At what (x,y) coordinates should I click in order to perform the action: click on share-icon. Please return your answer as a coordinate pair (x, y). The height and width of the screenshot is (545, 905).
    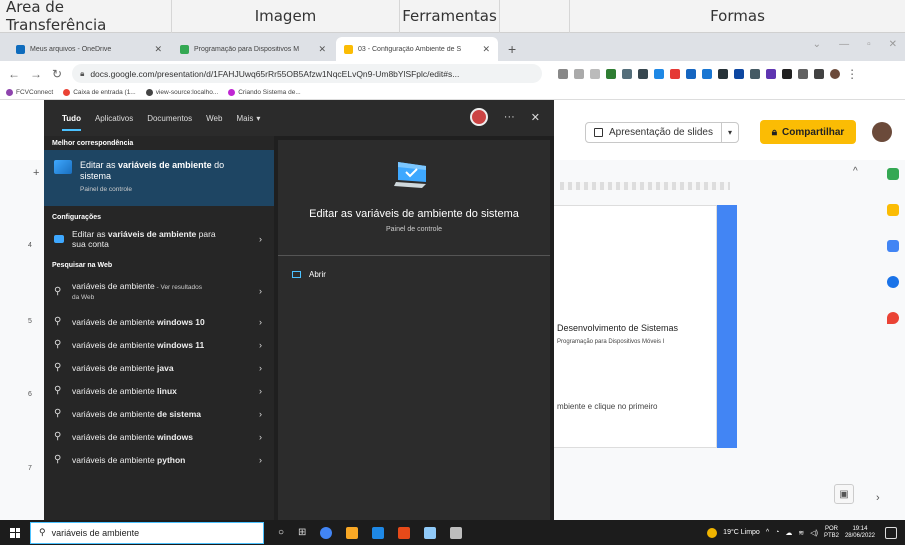
    Looking at the image, I should click on (579, 73).